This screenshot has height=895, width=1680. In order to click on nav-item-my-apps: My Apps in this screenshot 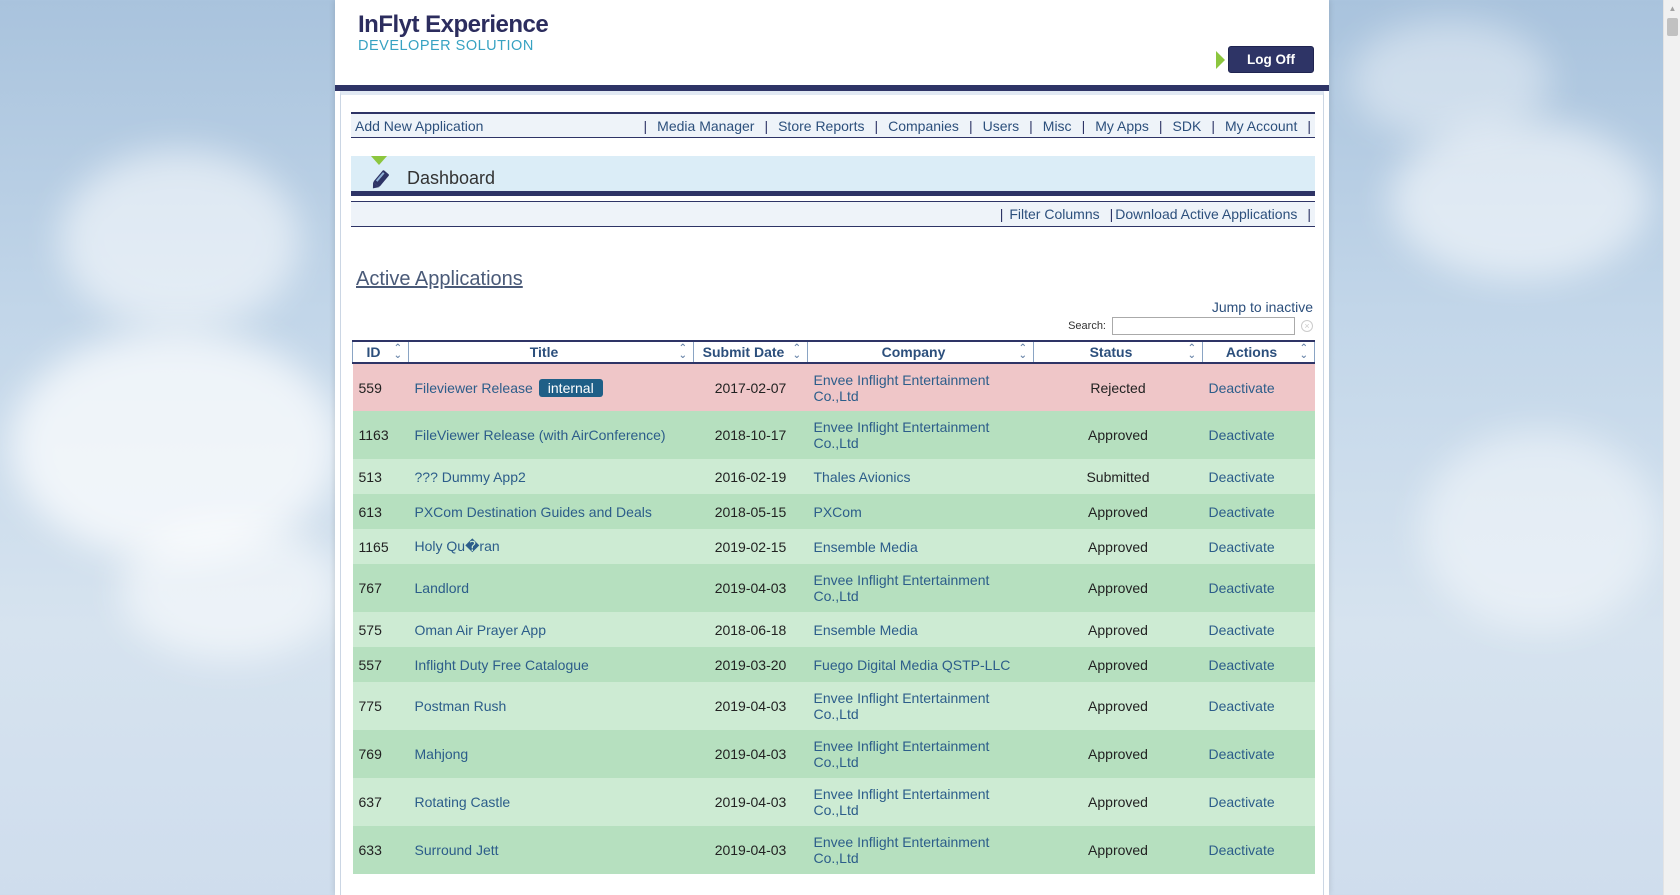, I will do `click(1122, 126)`.